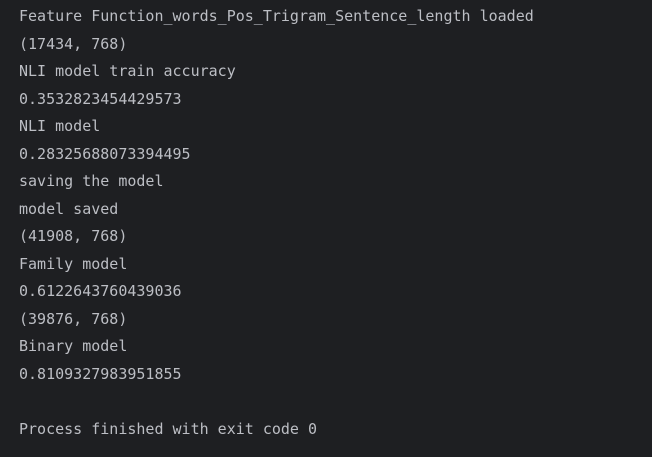 The height and width of the screenshot is (457, 652). I want to click on console-line: saving the model, so click(91, 181).